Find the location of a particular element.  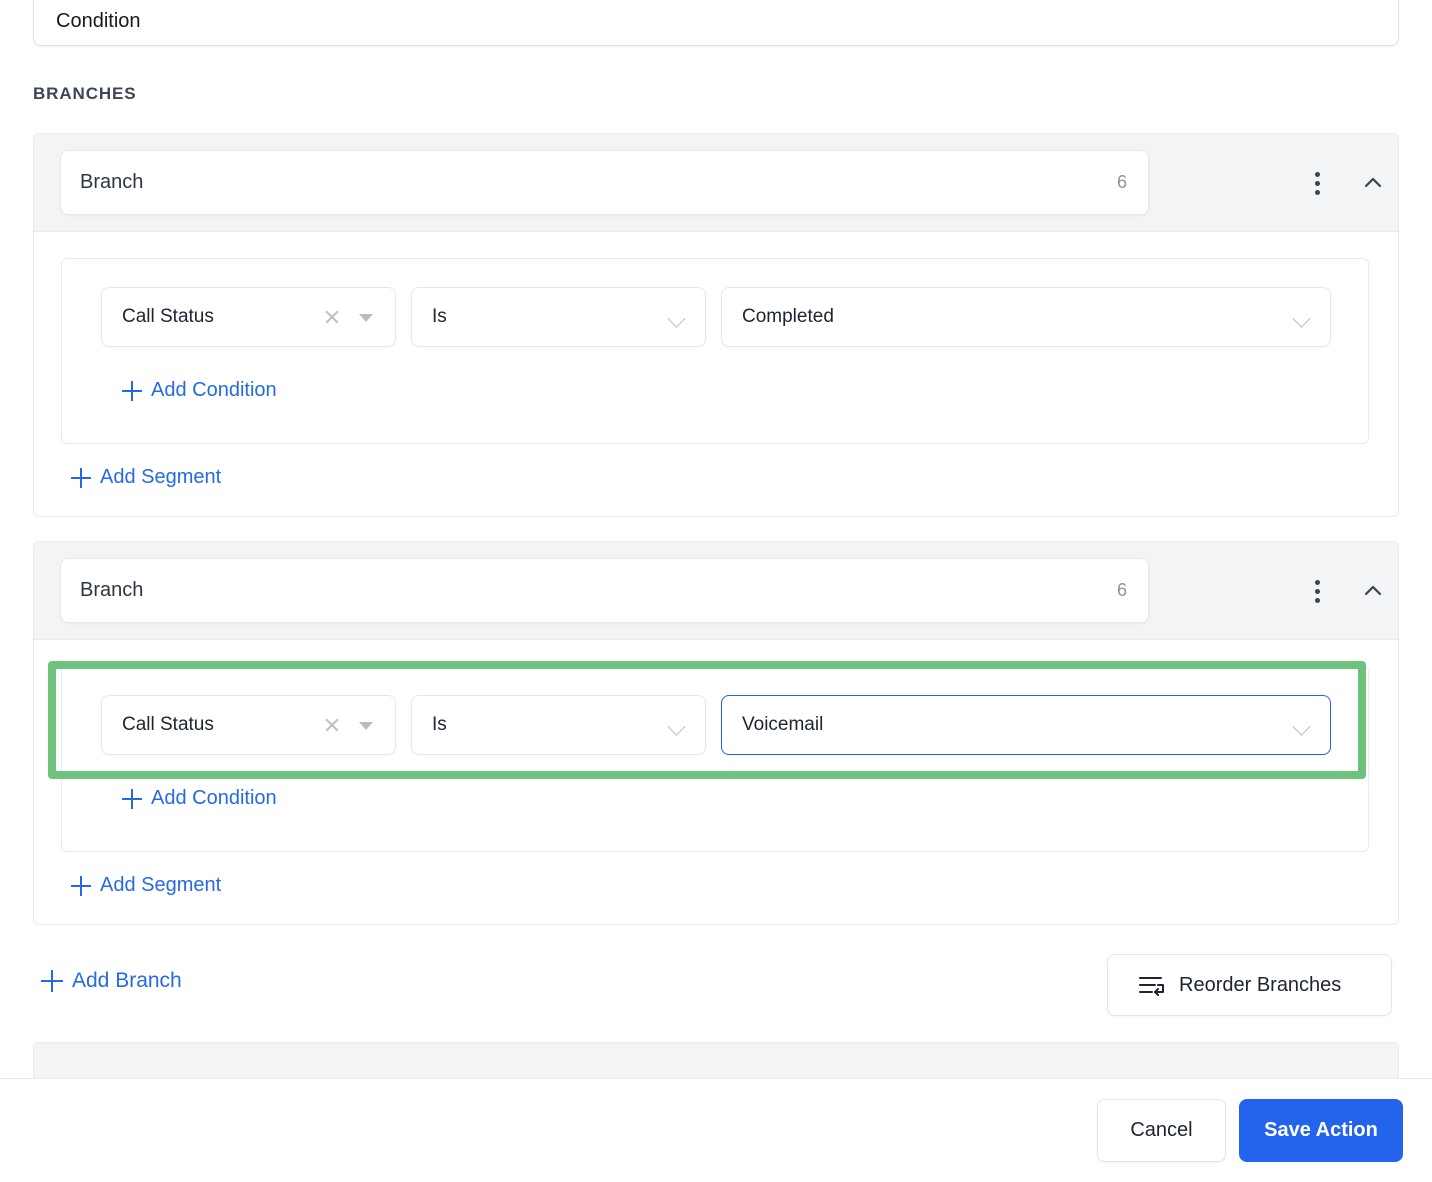

add-branch-button: Add Branch is located at coordinates (111, 981).